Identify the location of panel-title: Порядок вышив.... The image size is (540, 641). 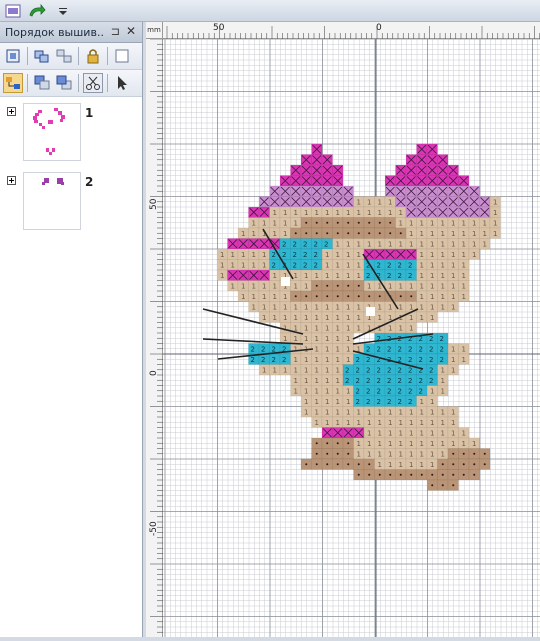
(55, 32).